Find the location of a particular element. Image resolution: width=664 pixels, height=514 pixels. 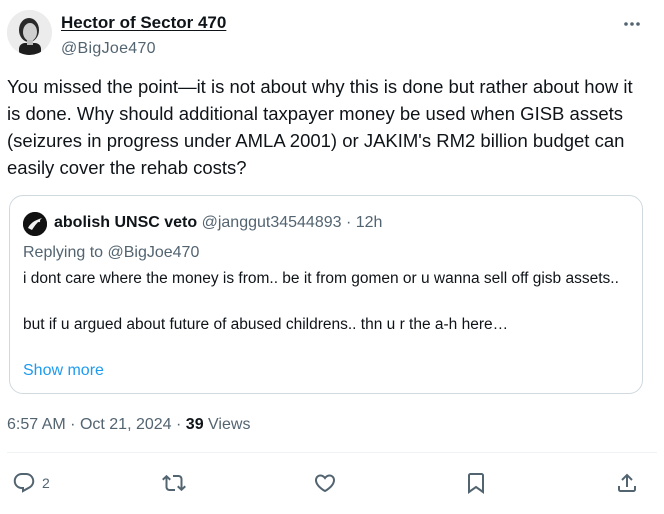

quote-avatar-icon is located at coordinates (35, 224).